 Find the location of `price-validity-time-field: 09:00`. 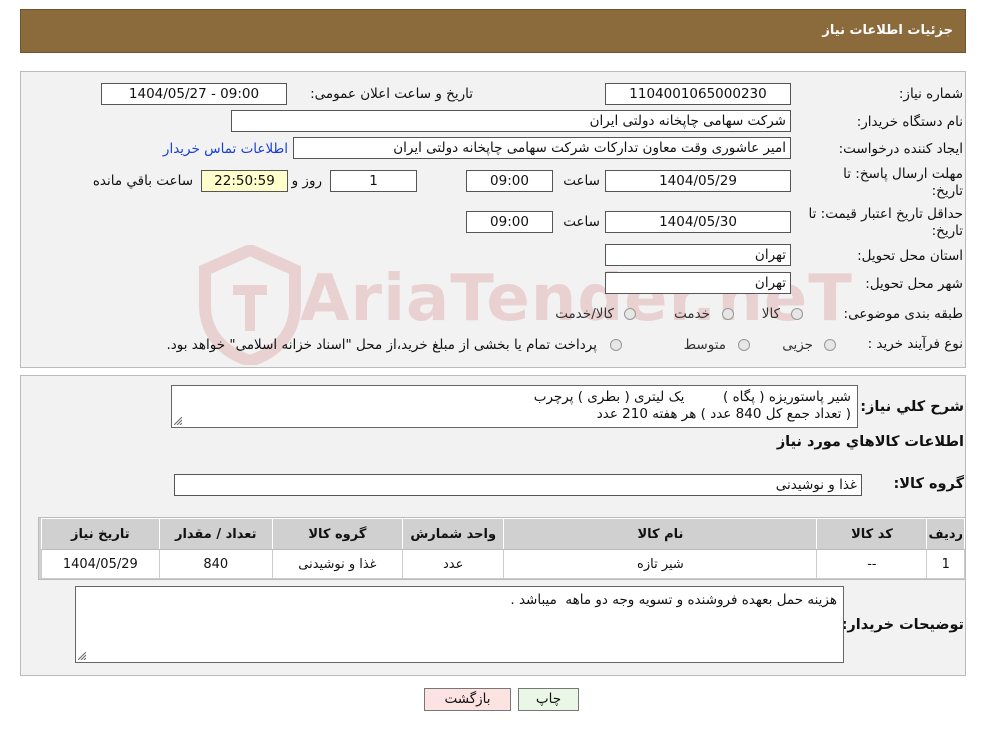

price-validity-time-field: 09:00 is located at coordinates (509, 222).